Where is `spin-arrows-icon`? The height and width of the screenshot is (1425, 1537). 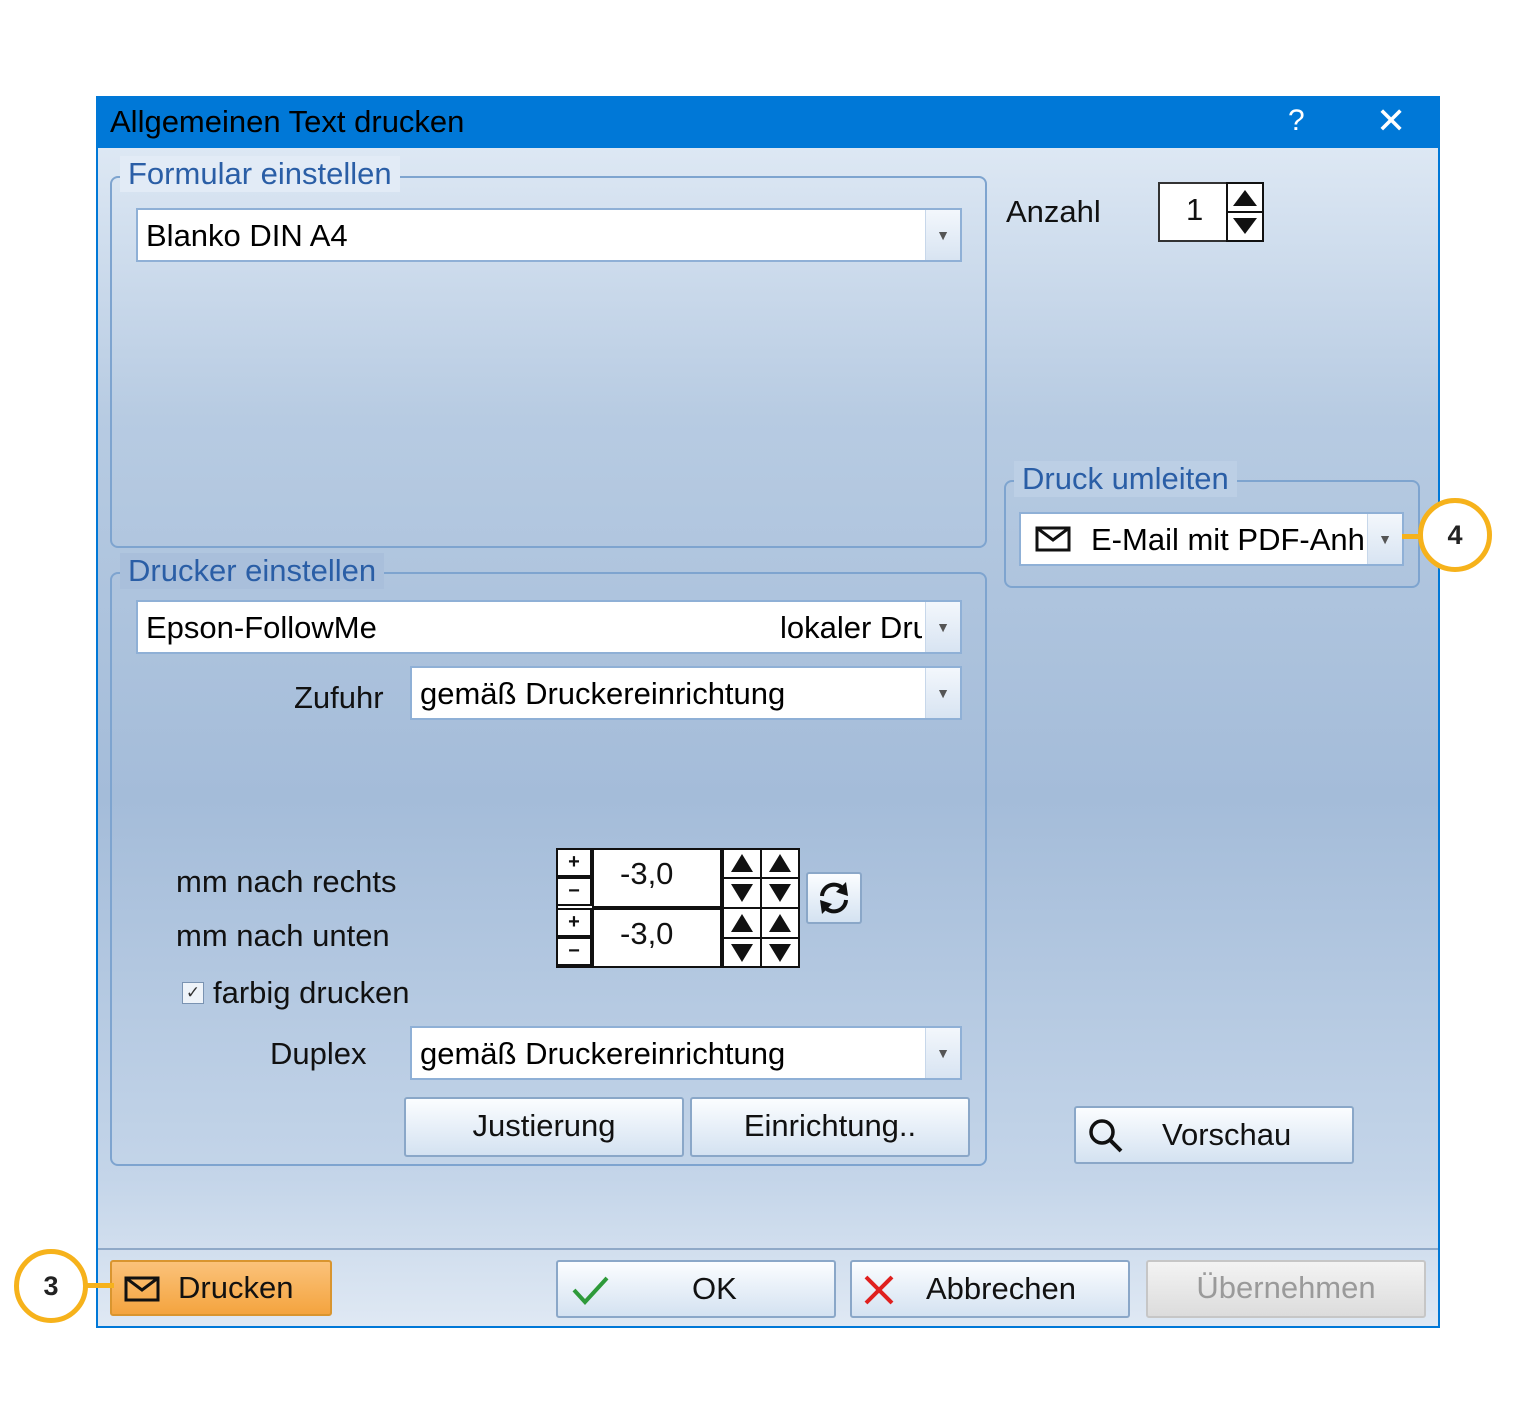
spin-arrows-icon is located at coordinates (1245, 212).